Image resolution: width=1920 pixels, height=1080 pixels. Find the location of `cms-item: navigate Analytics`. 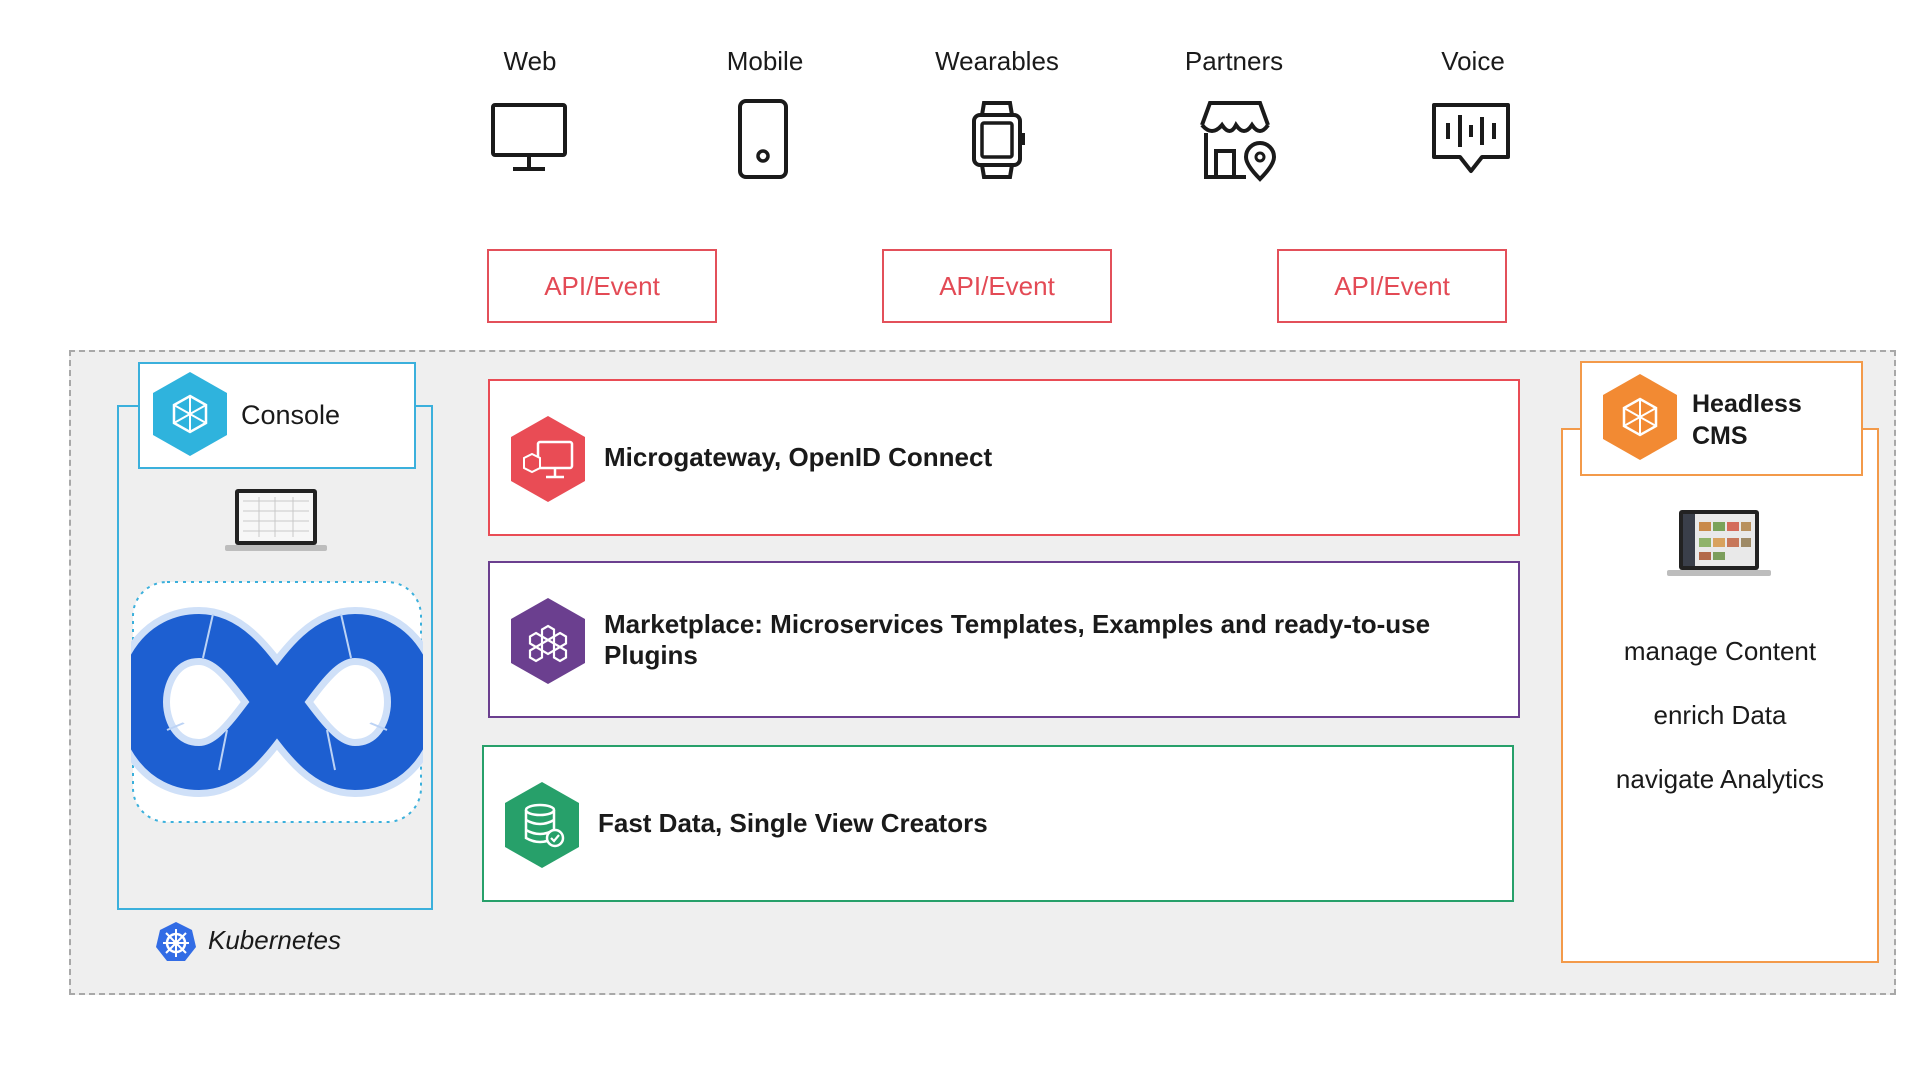

cms-item: navigate Analytics is located at coordinates (1720, 779).